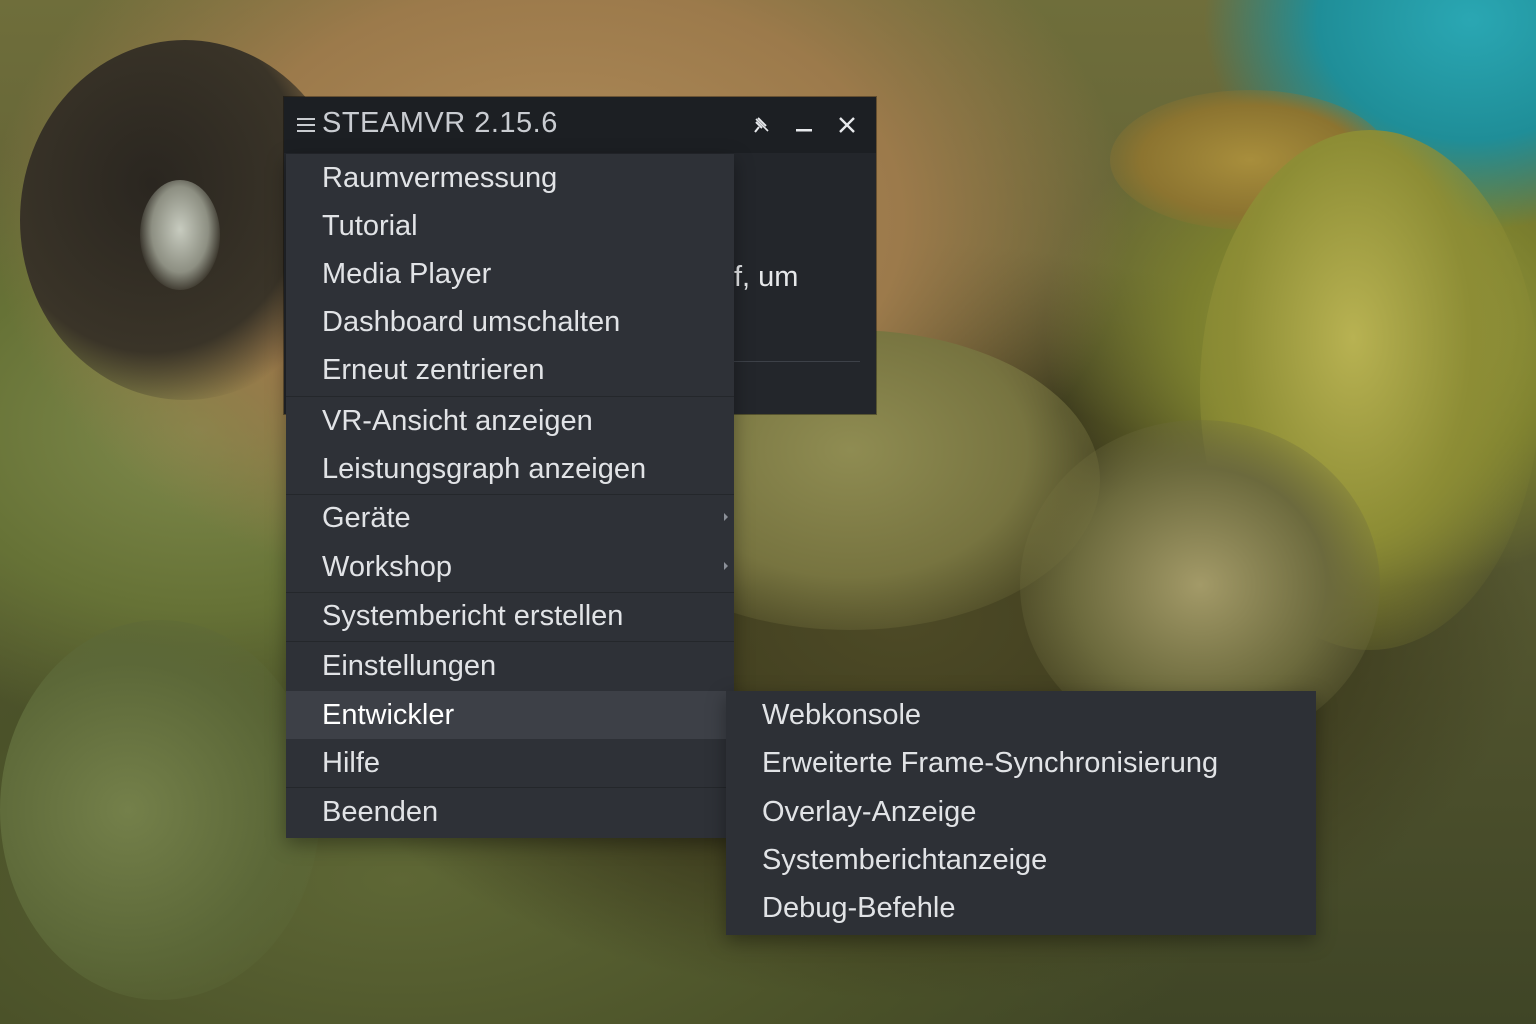 This screenshot has height=1024, width=1536. Describe the element at coordinates (366, 518) in the screenshot. I see `menu-item-label: Geräte` at that location.